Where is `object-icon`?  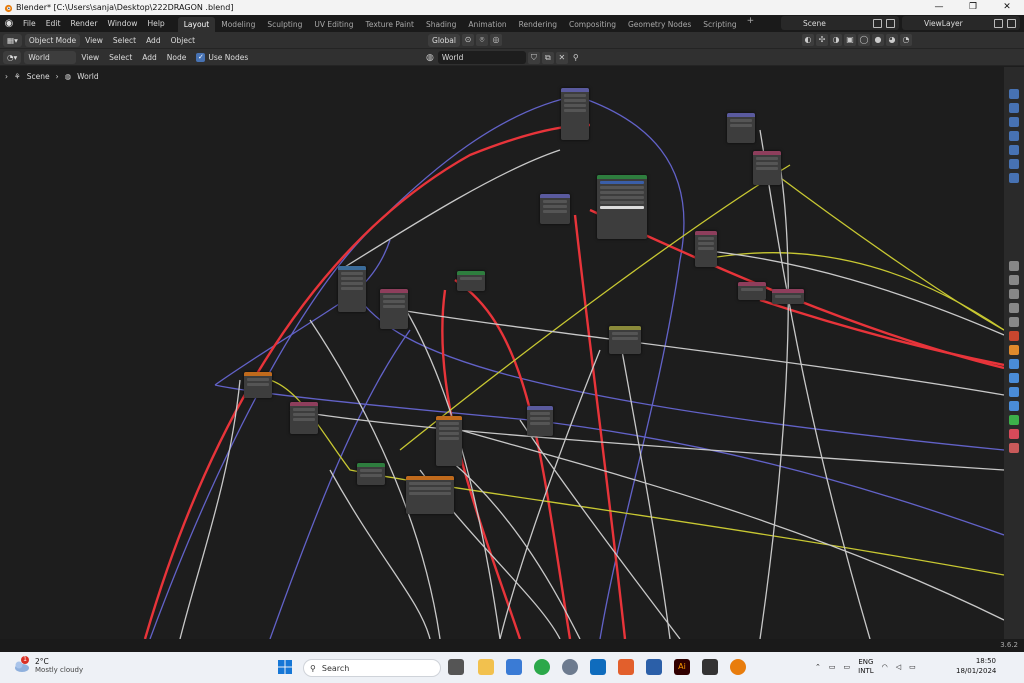 object-icon is located at coordinates (1014, 350).